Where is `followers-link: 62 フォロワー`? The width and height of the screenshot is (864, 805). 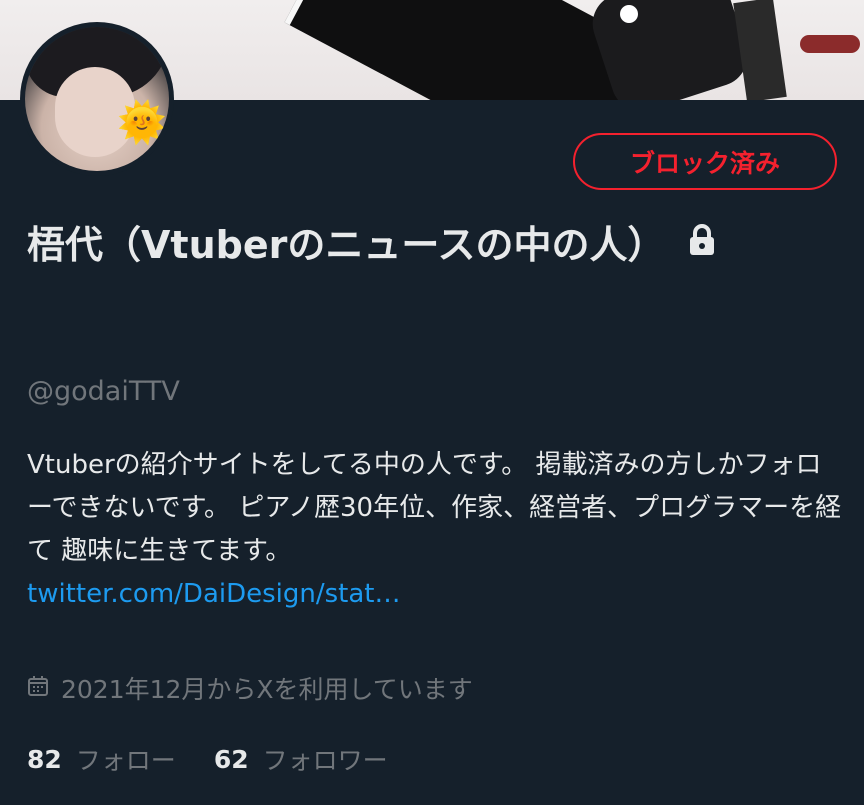
followers-link: 62 フォロワー is located at coordinates (301, 759).